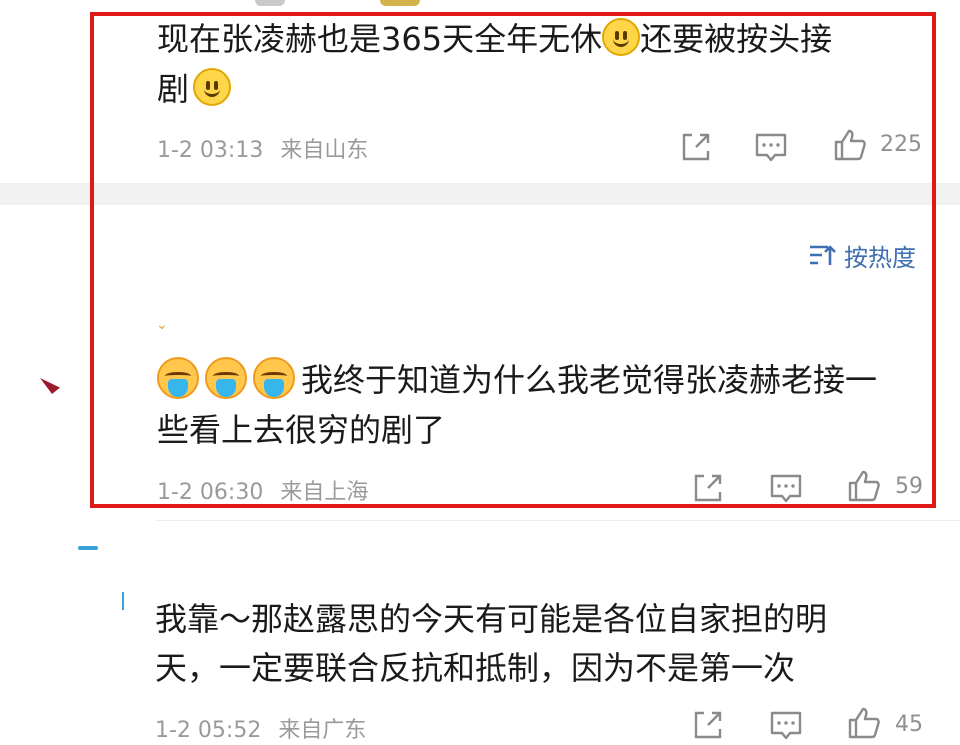  I want to click on comment-text-part: 我靠～那赵露思的今天有可能是各位自家担的明, so click(491, 619).